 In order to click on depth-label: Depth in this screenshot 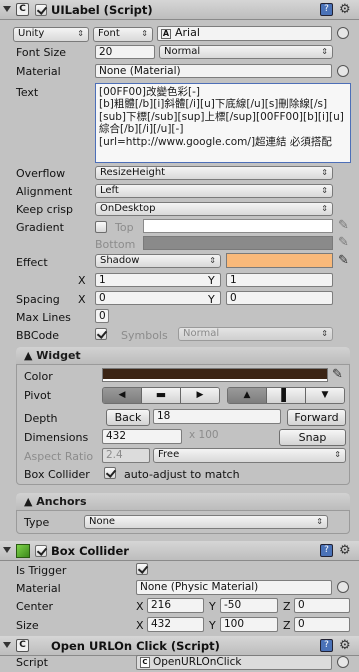, I will do `click(41, 418)`.